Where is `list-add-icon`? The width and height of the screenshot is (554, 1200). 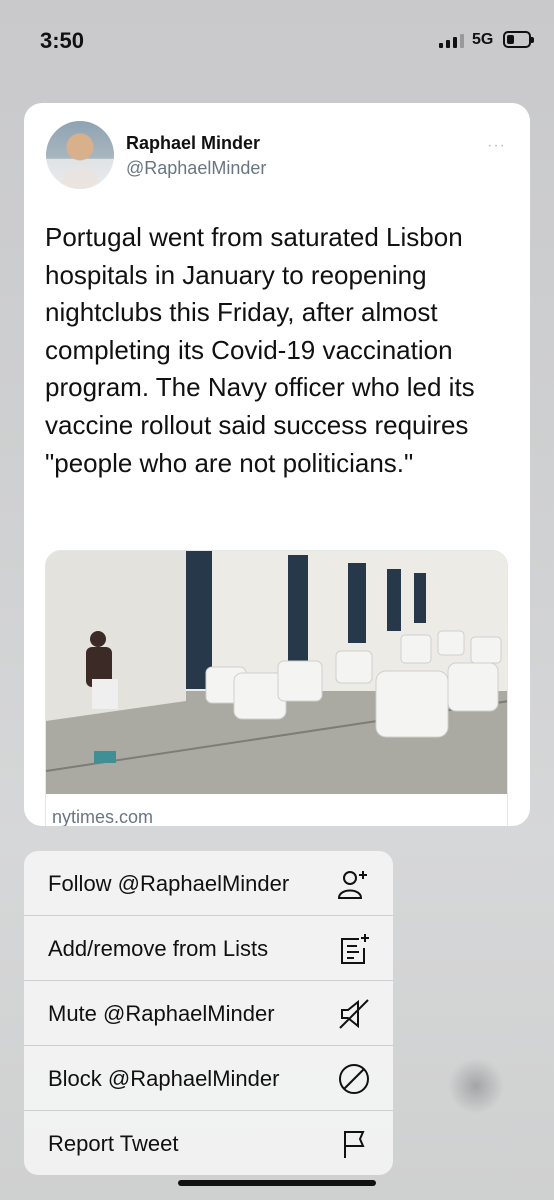 list-add-icon is located at coordinates (355, 949).